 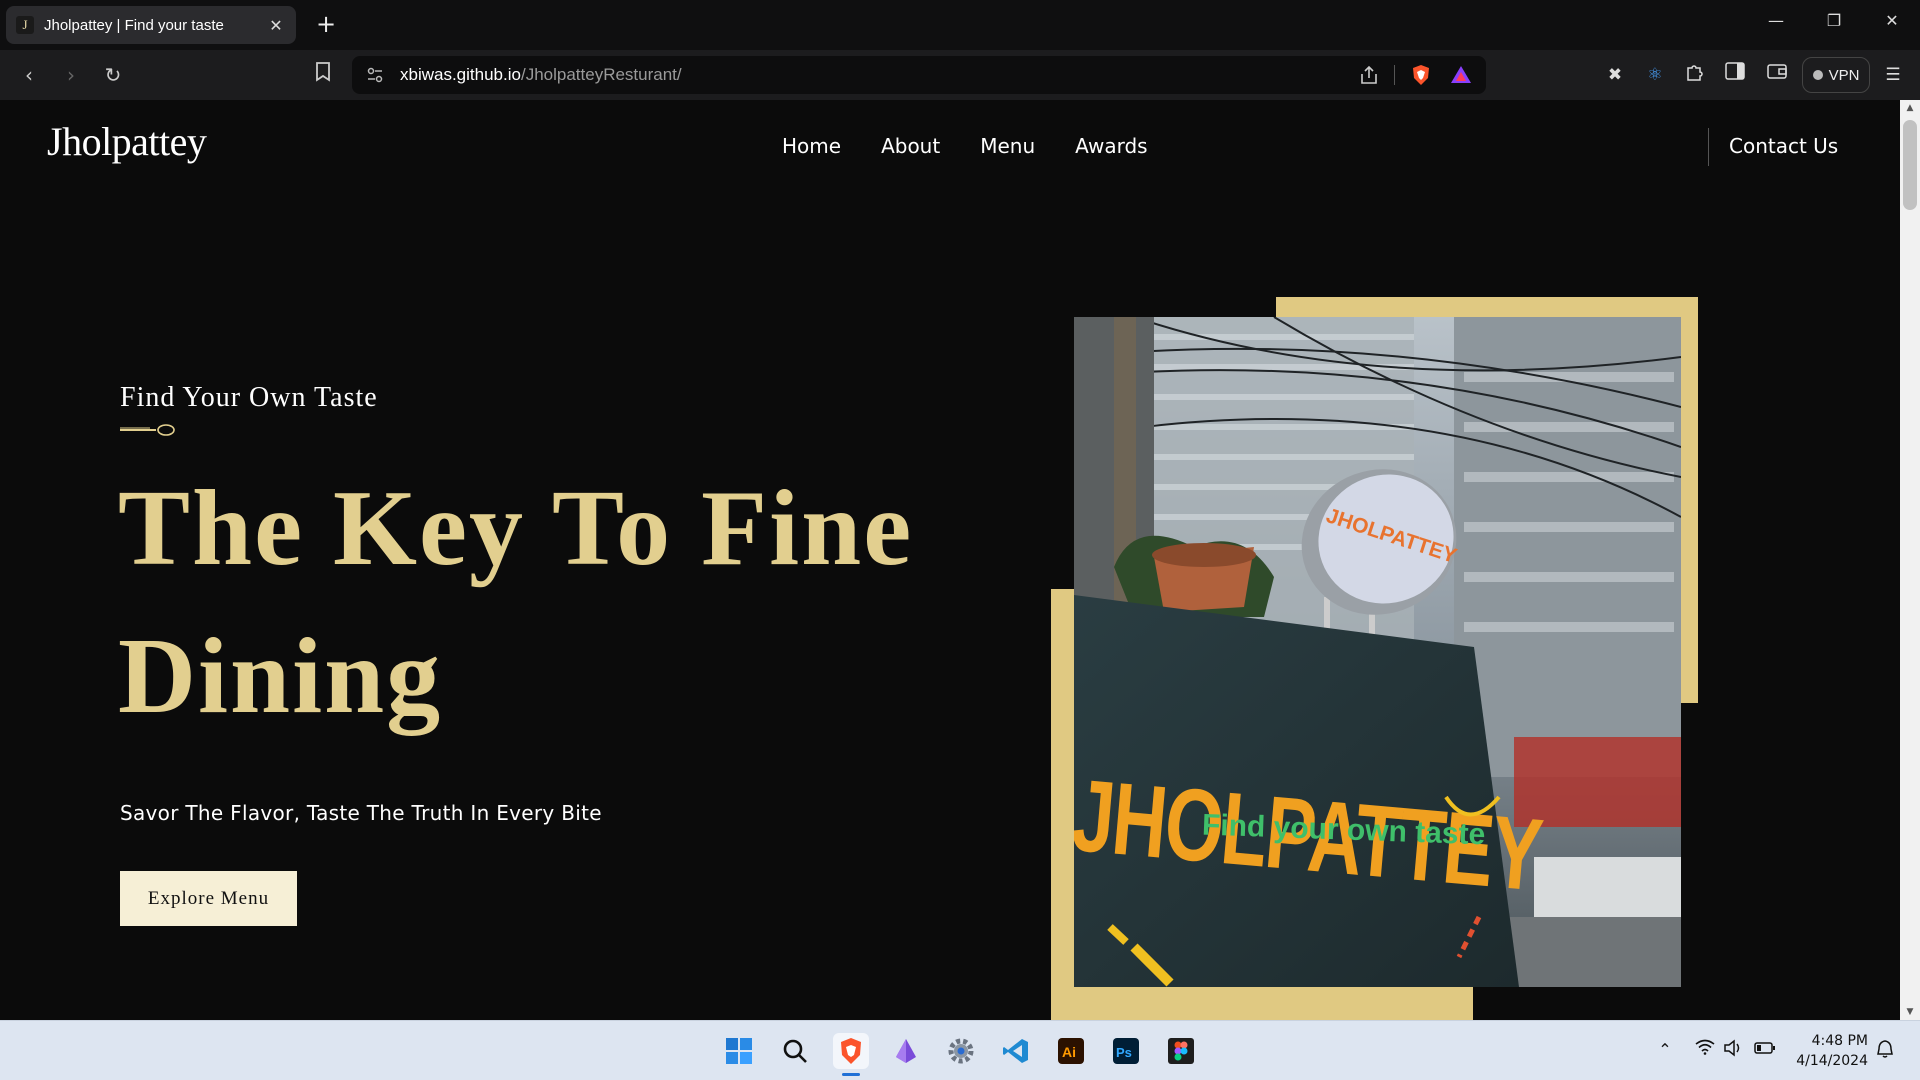 What do you see at coordinates (1421, 75) in the screenshot?
I see `brave-shields-icon` at bounding box center [1421, 75].